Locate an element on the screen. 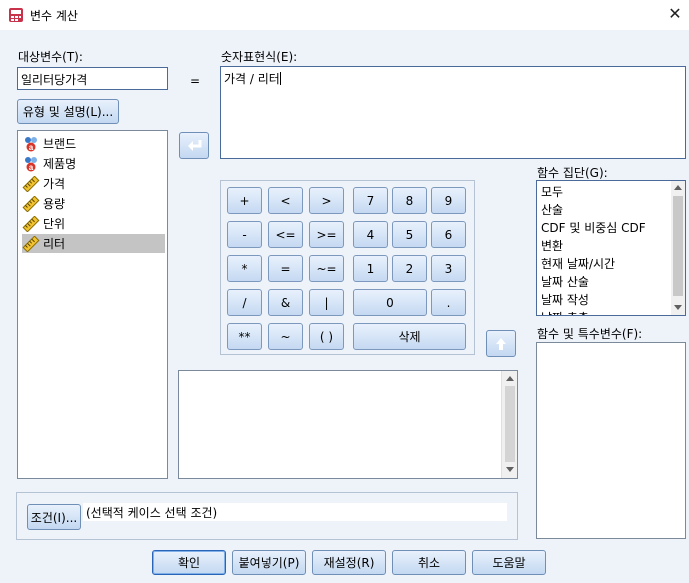 The height and width of the screenshot is (583, 689). function-group-item: 모두 is located at coordinates (552, 191).